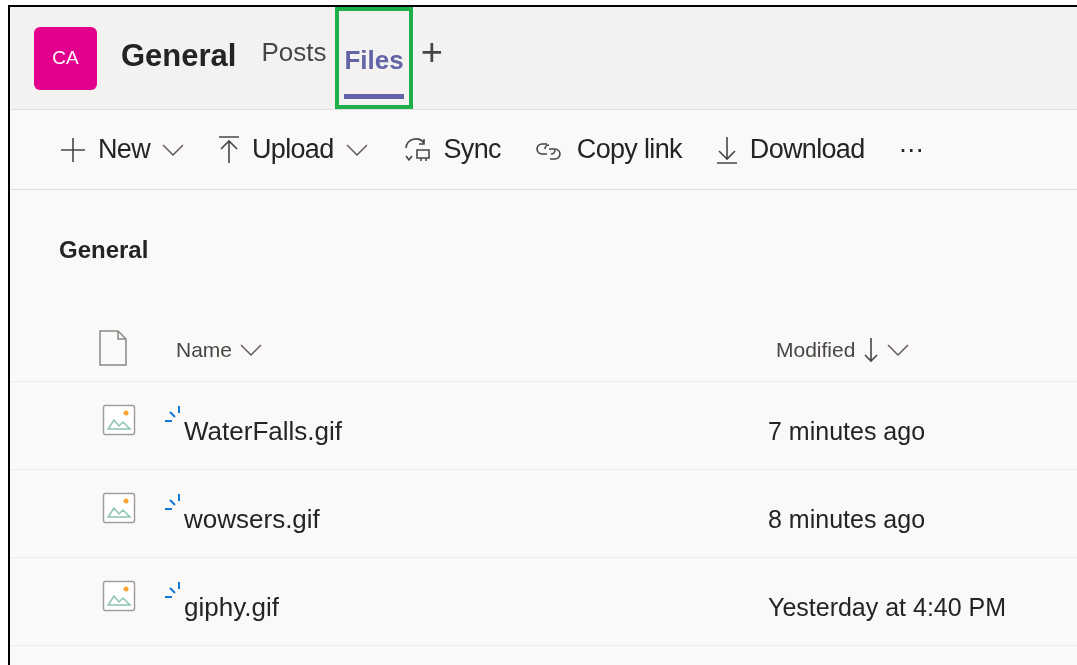 This screenshot has height=665, width=1077. Describe the element at coordinates (608, 149) in the screenshot. I see `toolbar-button: Copy link` at that location.